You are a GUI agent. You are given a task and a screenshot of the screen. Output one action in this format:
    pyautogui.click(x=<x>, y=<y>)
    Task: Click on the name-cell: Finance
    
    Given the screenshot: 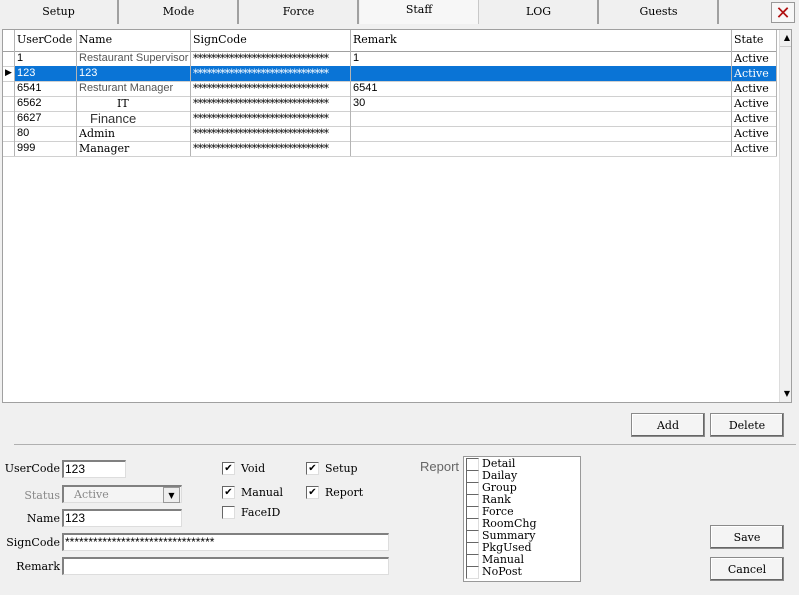 What is the action you would take?
    pyautogui.click(x=134, y=118)
    